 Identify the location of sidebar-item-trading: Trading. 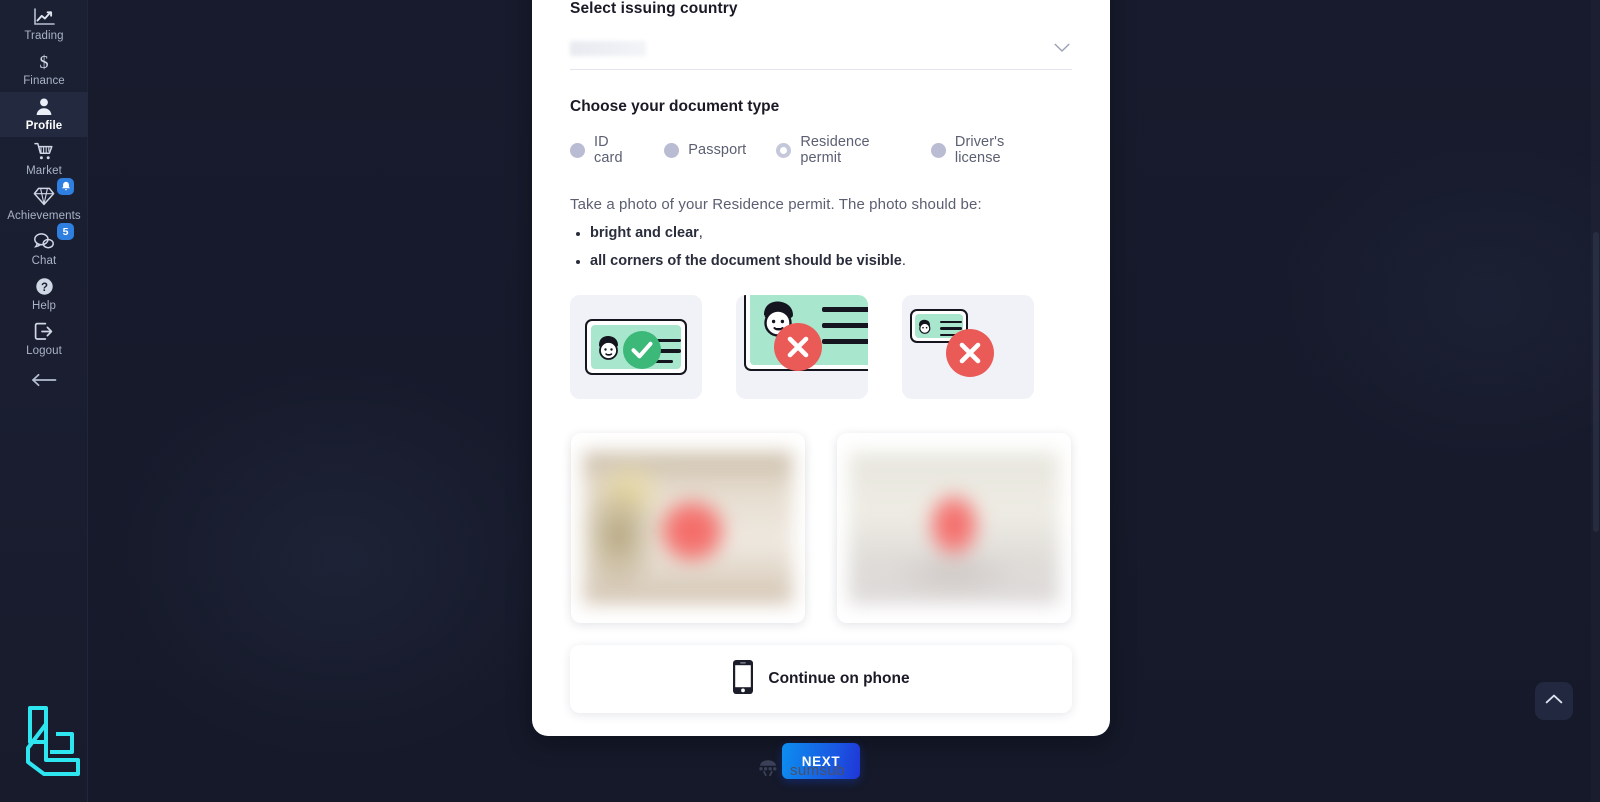
(44, 24).